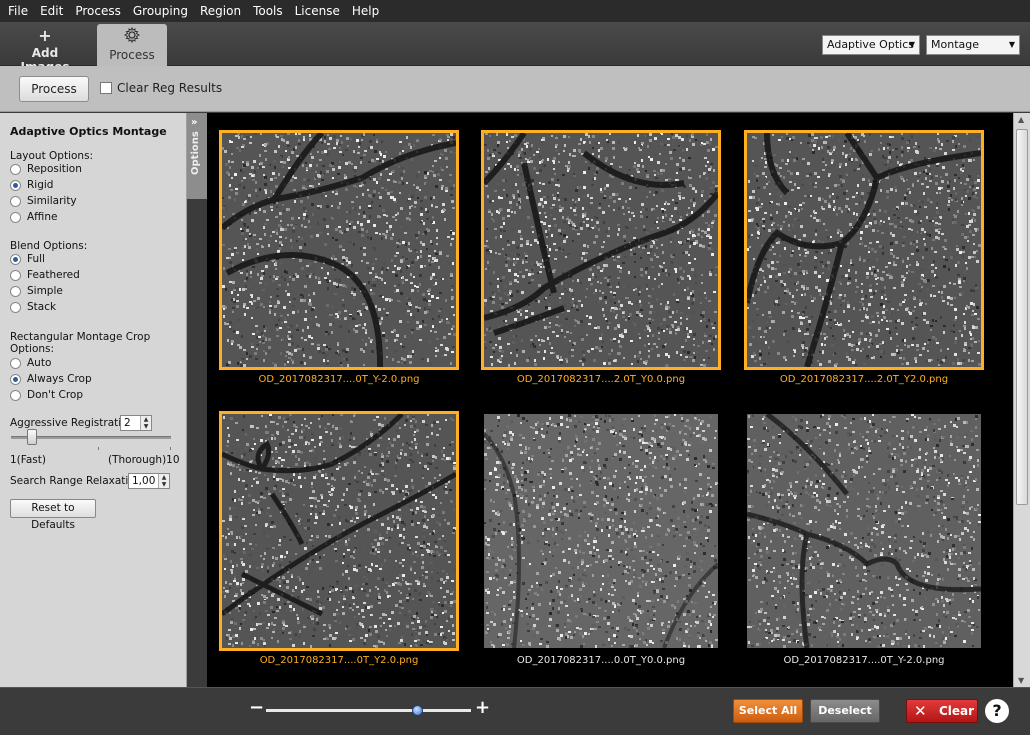  What do you see at coordinates (53, 515) in the screenshot?
I see `reset-defaults-button: Reset to Defaults` at bounding box center [53, 515].